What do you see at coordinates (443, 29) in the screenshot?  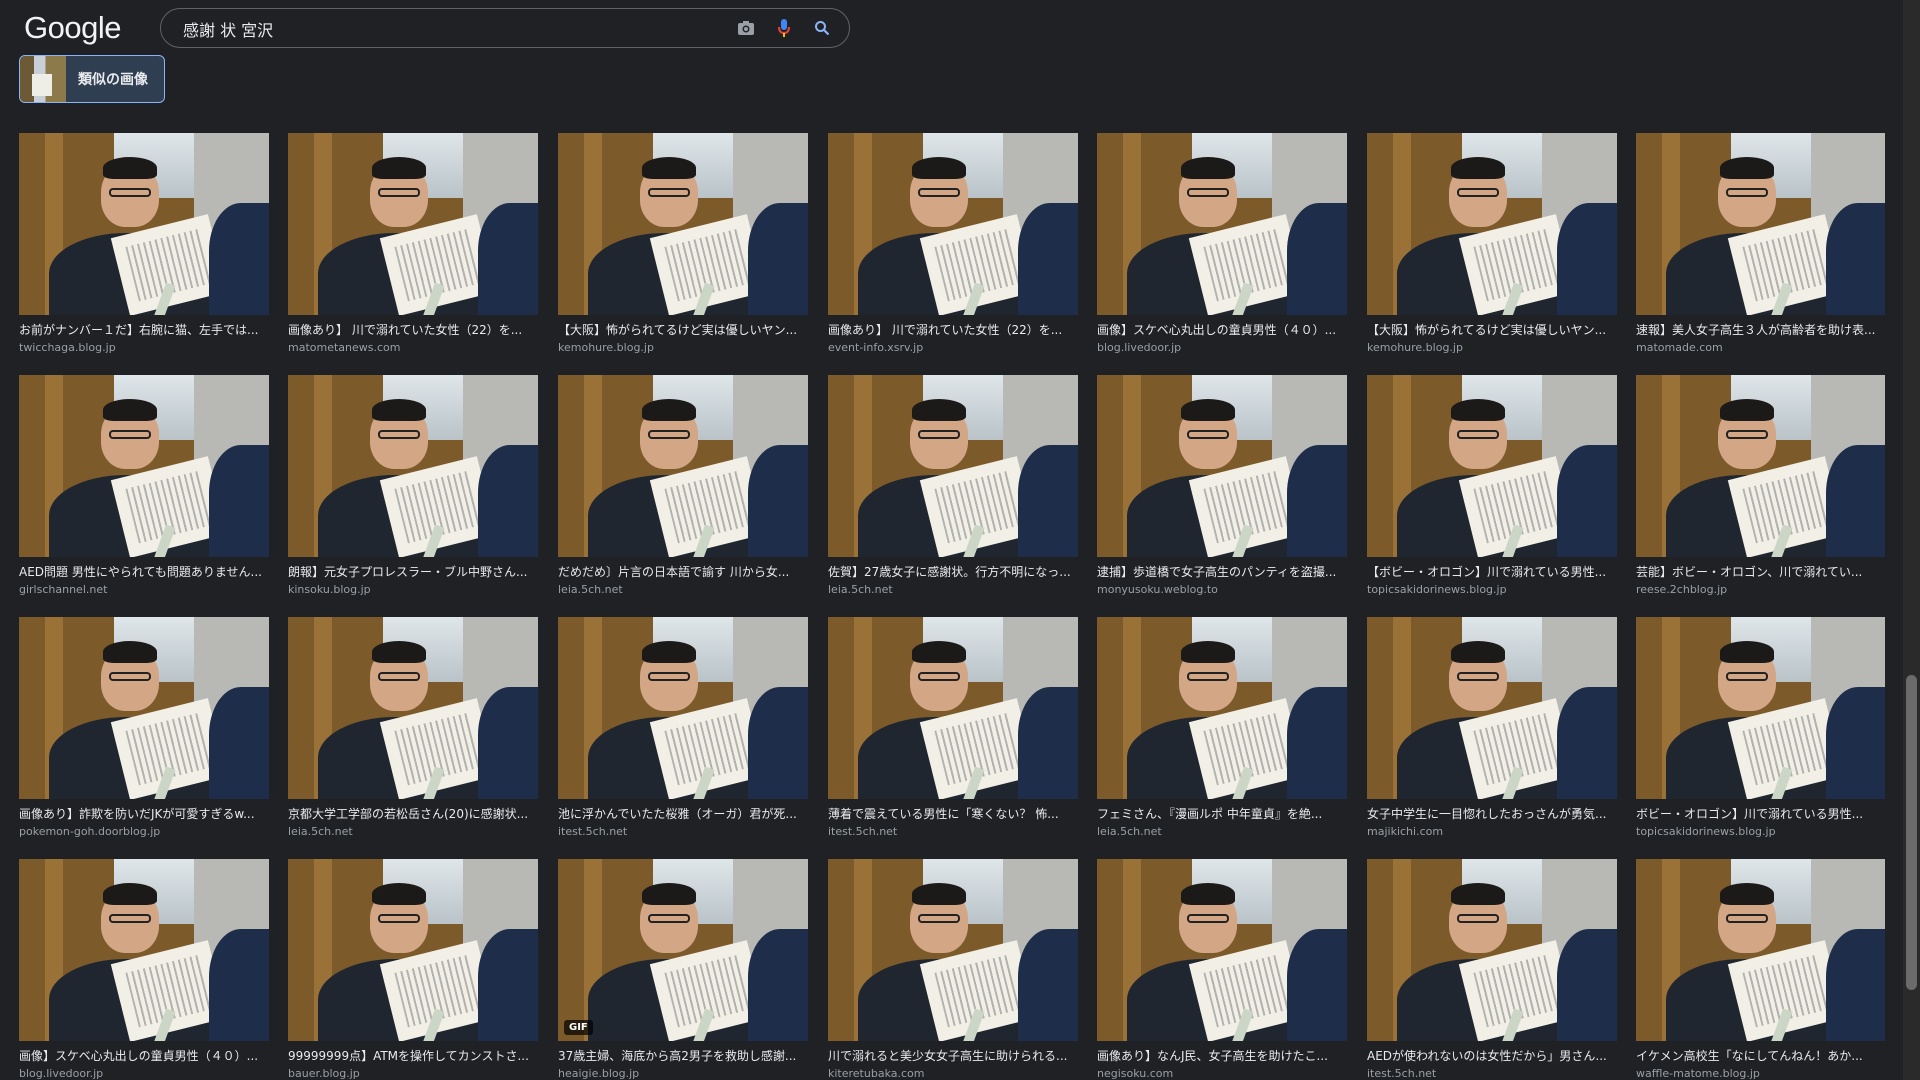 I see `search-input` at bounding box center [443, 29].